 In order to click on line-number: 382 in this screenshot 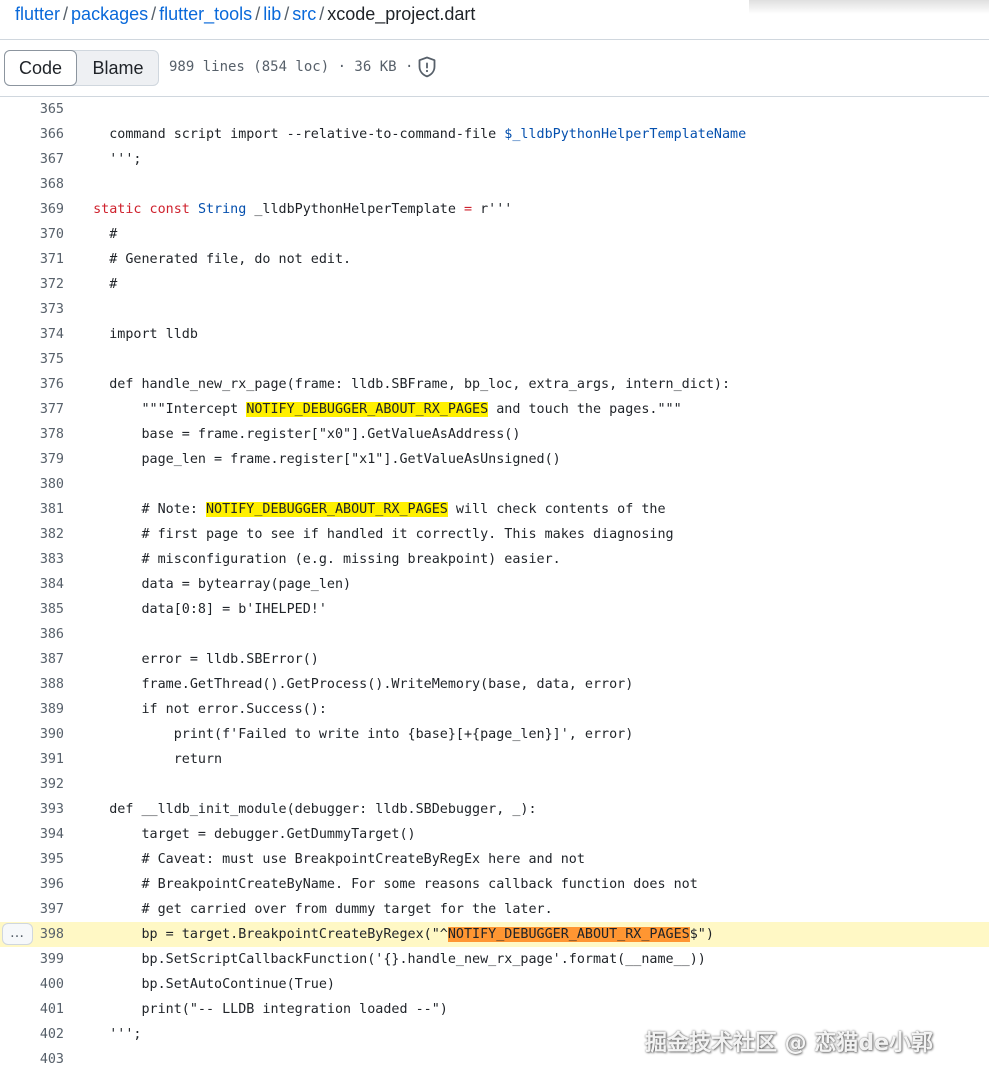, I will do `click(32, 534)`.